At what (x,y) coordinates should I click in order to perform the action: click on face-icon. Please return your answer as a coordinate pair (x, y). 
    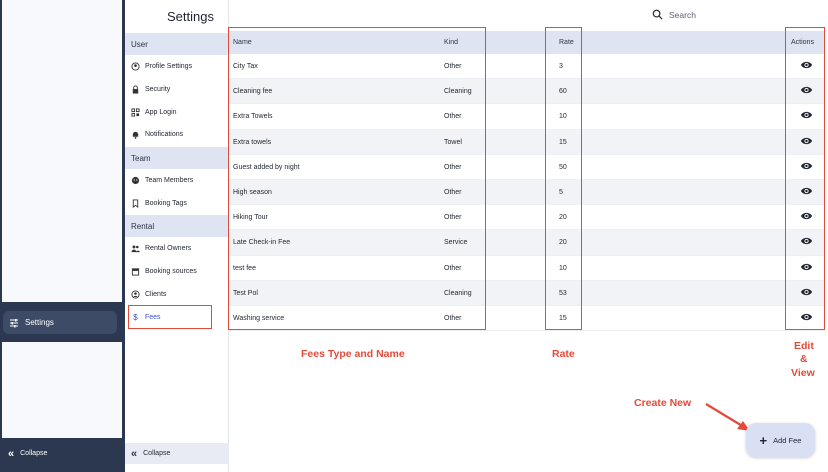
    Looking at the image, I should click on (135, 180).